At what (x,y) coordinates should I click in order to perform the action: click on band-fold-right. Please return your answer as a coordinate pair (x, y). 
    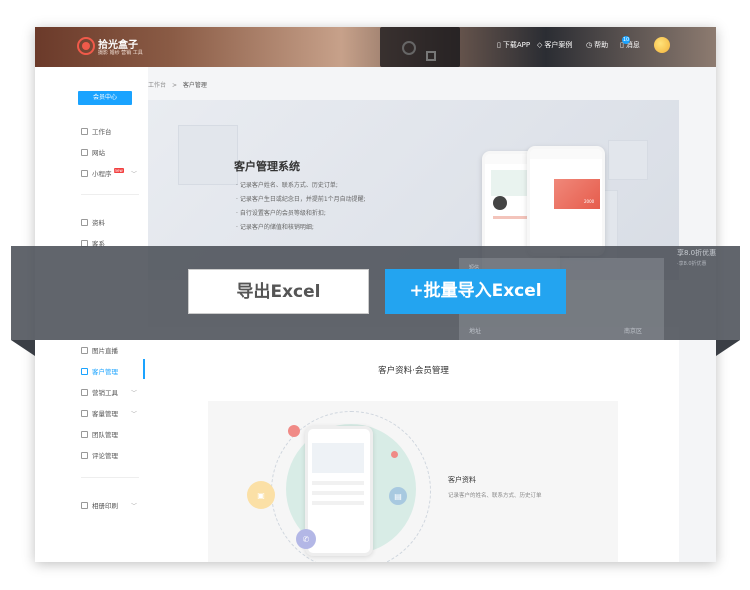
    Looking at the image, I should click on (728, 348).